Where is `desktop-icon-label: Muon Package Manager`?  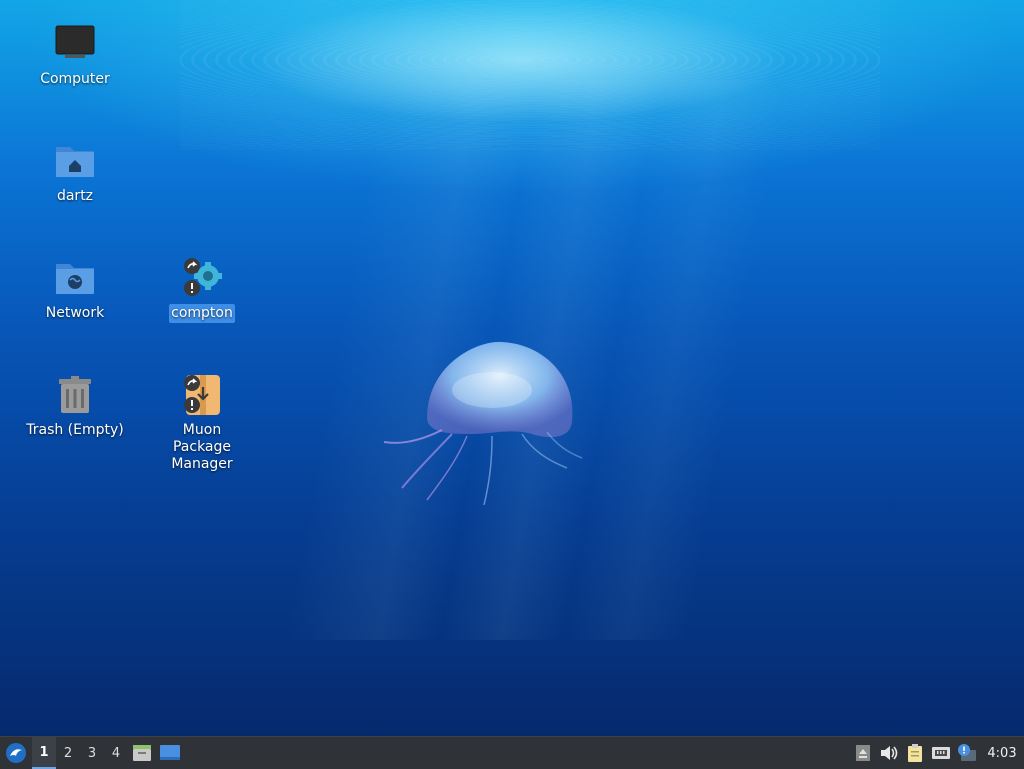 desktop-icon-label: Muon Package Manager is located at coordinates (202, 447).